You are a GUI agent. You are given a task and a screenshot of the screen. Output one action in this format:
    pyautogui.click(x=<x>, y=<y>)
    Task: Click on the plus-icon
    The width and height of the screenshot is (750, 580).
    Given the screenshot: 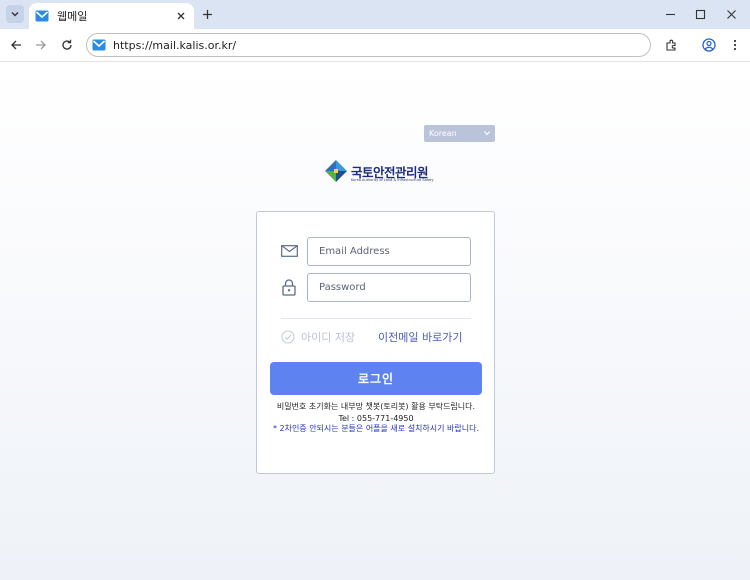 What is the action you would take?
    pyautogui.click(x=207, y=14)
    